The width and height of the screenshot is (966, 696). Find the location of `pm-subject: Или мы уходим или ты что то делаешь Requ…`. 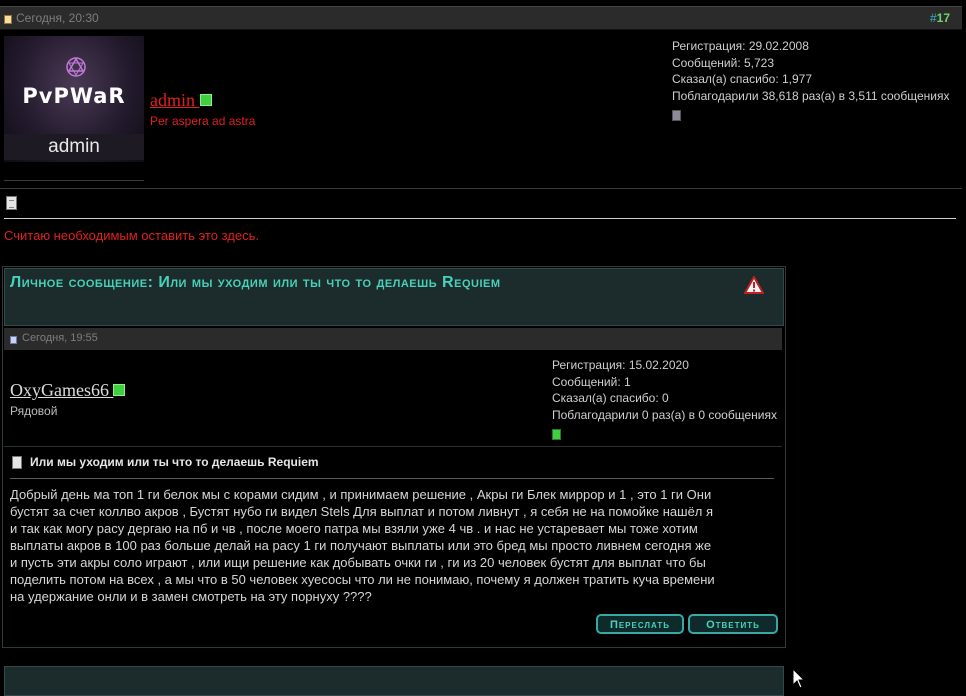

pm-subject: Или мы уходим или ты что то делаешь Requ… is located at coordinates (174, 462).